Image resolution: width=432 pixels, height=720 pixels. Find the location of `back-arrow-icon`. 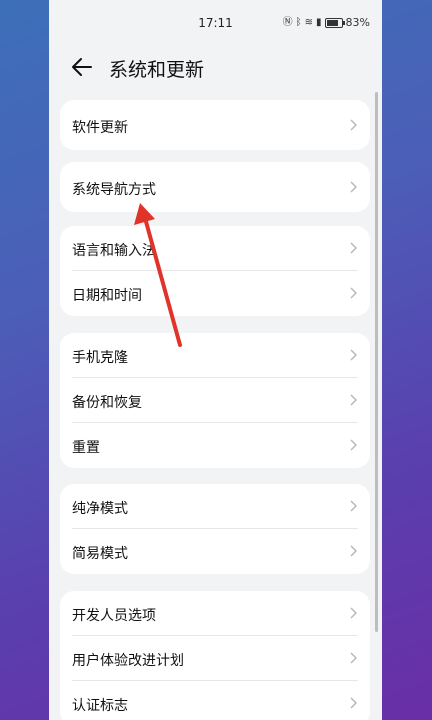

back-arrow-icon is located at coordinates (82, 67).